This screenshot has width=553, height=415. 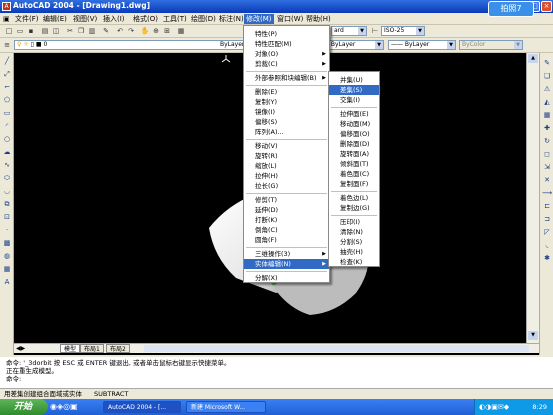 What do you see at coordinates (354, 100) in the screenshot?
I see `submenu-item-intersect: 交集(I)` at bounding box center [354, 100].